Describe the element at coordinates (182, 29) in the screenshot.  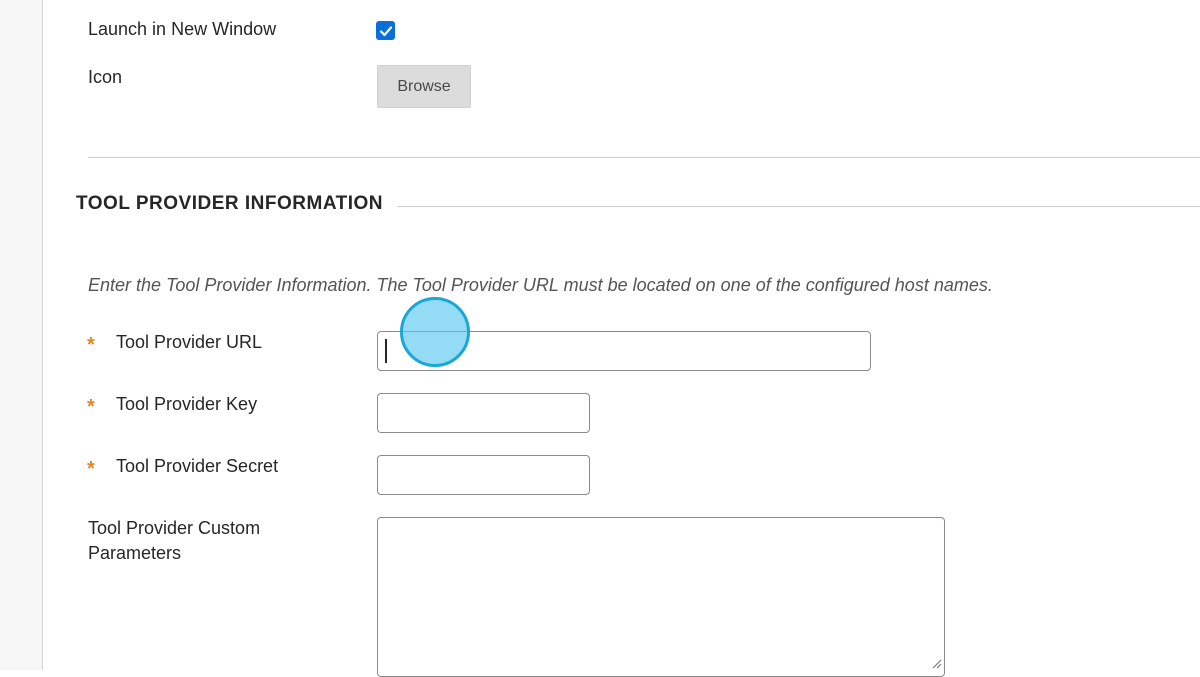
I see `launch-new-window-label: Launch in New Window` at that location.